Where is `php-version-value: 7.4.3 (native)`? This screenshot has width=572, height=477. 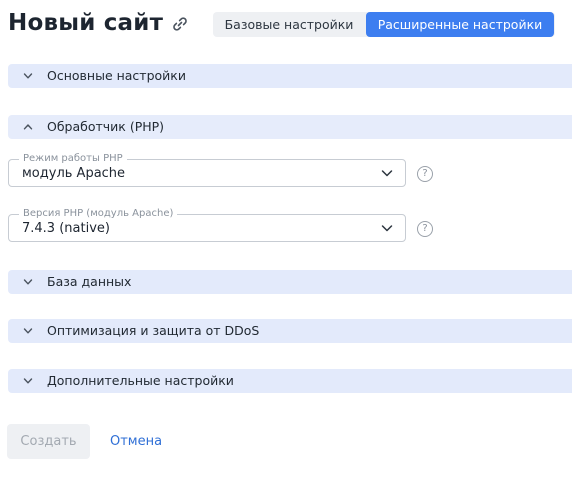 php-version-value: 7.4.3 (native) is located at coordinates (66, 228).